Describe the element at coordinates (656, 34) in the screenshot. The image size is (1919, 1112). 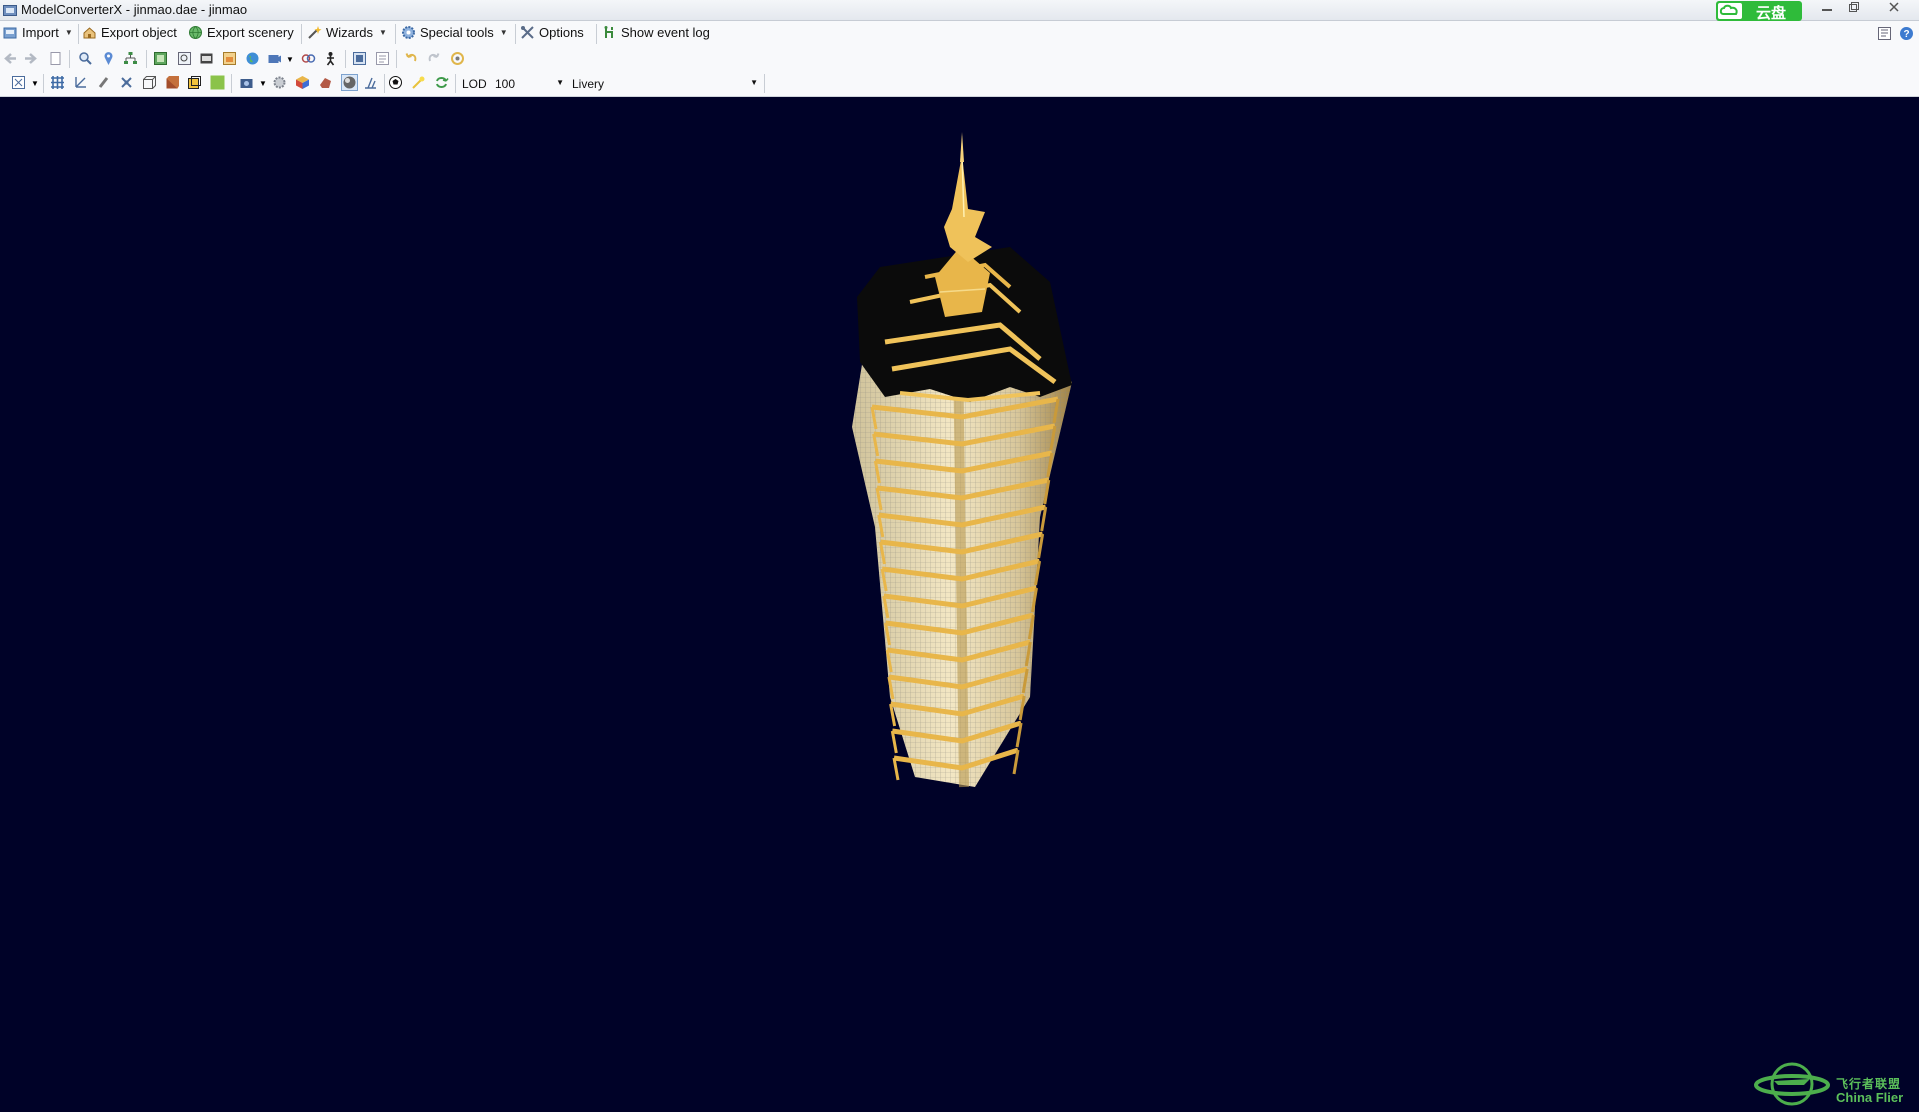
I see `show-event-log-menu: Show event log` at that location.